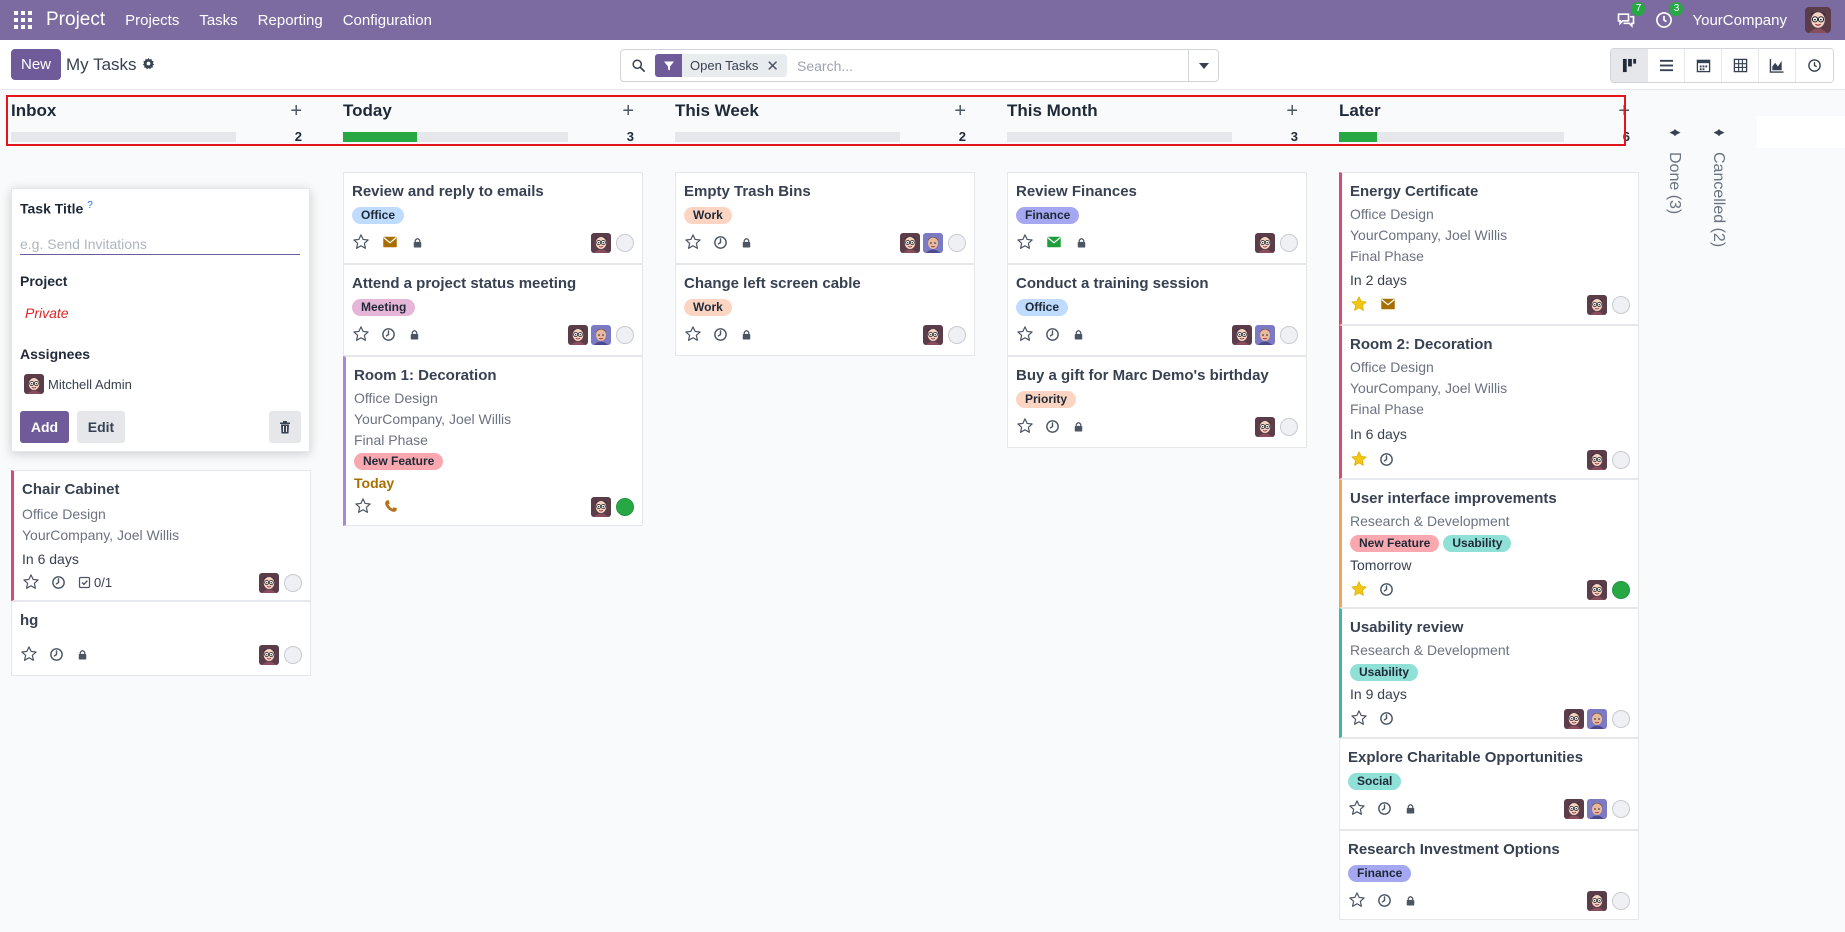  What do you see at coordinates (218, 20) in the screenshot?
I see `menu-tasks: Tasks` at bounding box center [218, 20].